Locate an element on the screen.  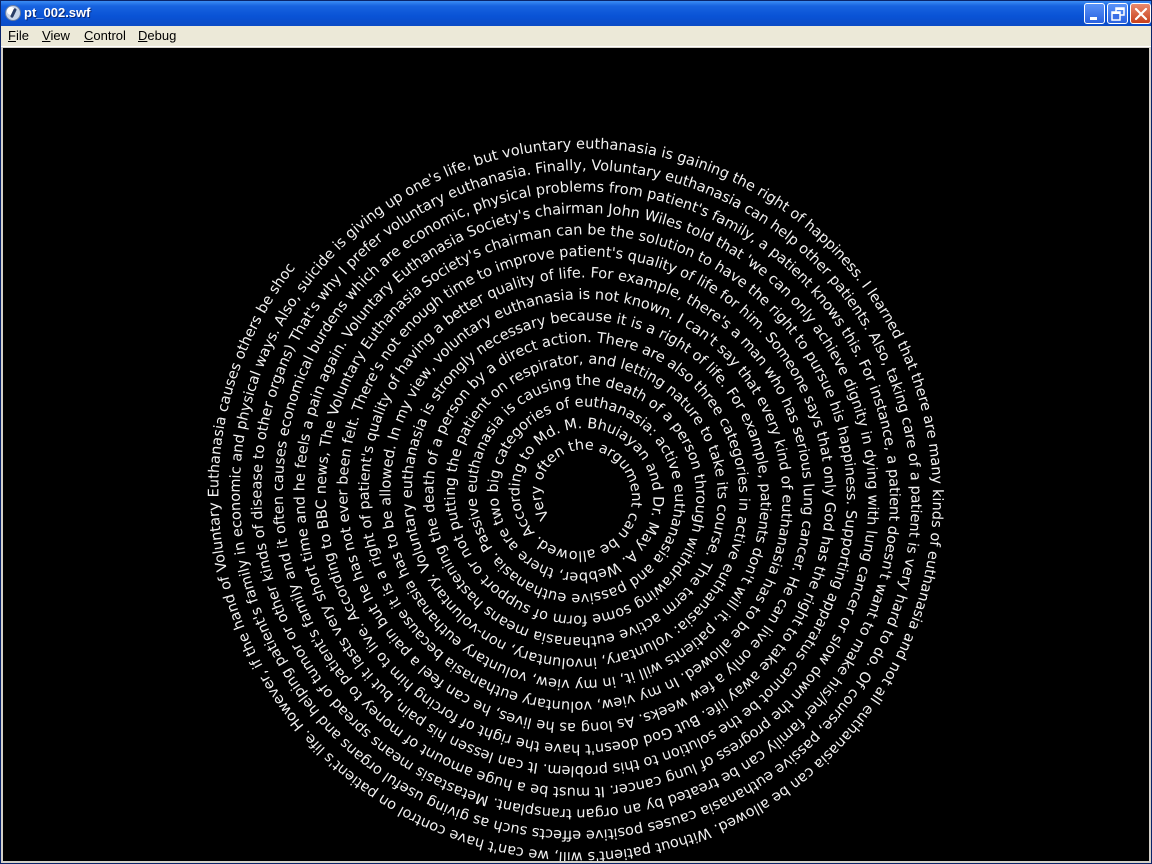
minimize-button is located at coordinates (1094, 13).